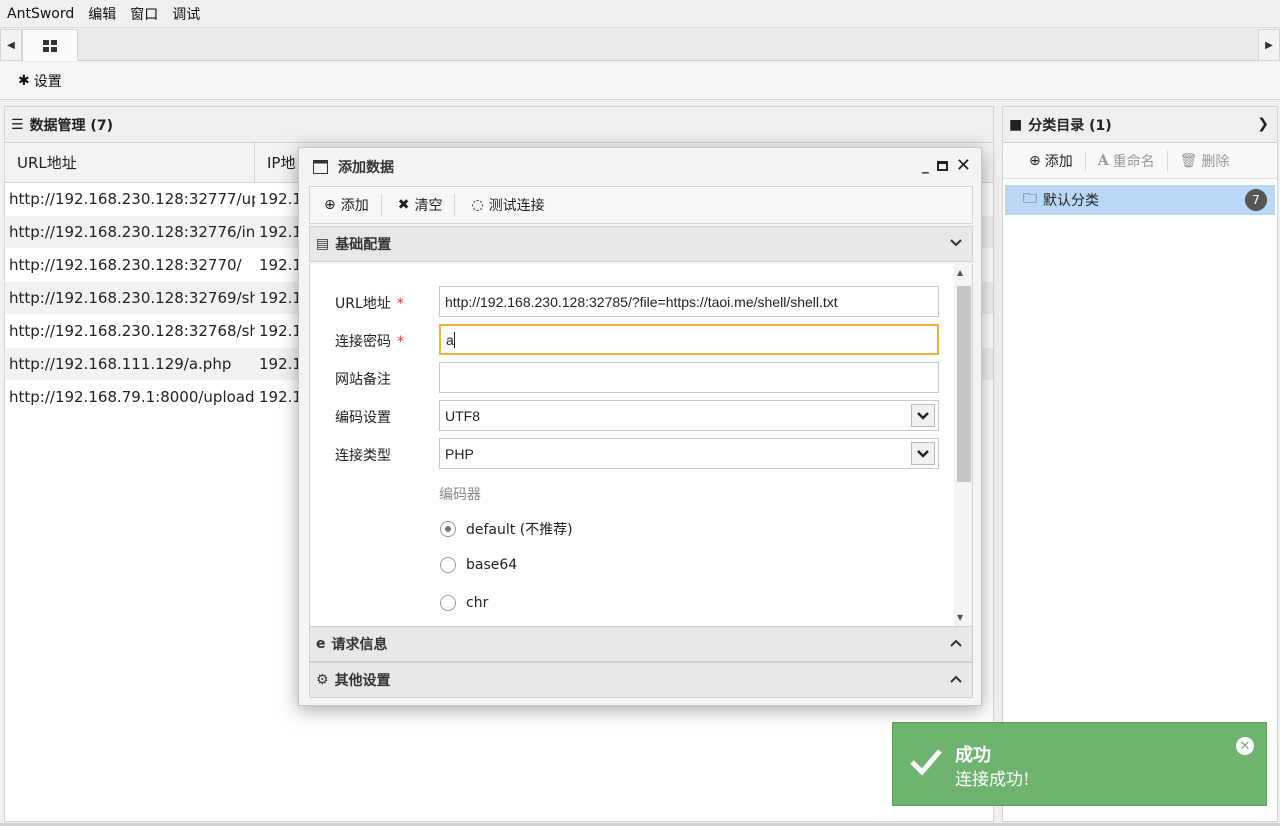 The image size is (1280, 826). Describe the element at coordinates (459, 453) in the screenshot. I see `type-select-value: PHP` at that location.